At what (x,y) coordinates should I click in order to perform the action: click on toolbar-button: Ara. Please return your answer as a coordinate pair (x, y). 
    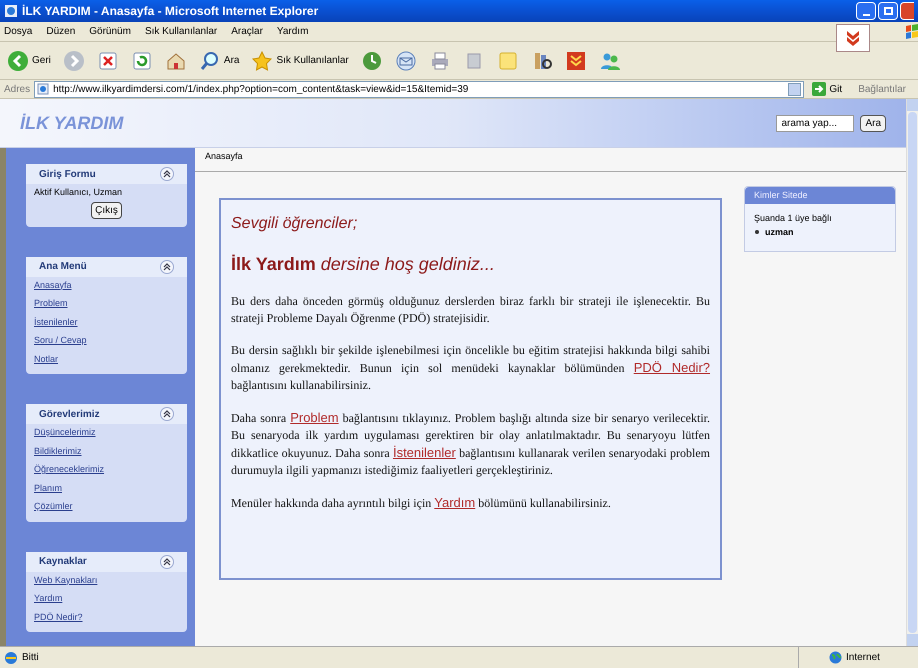
    Looking at the image, I should click on (219, 61).